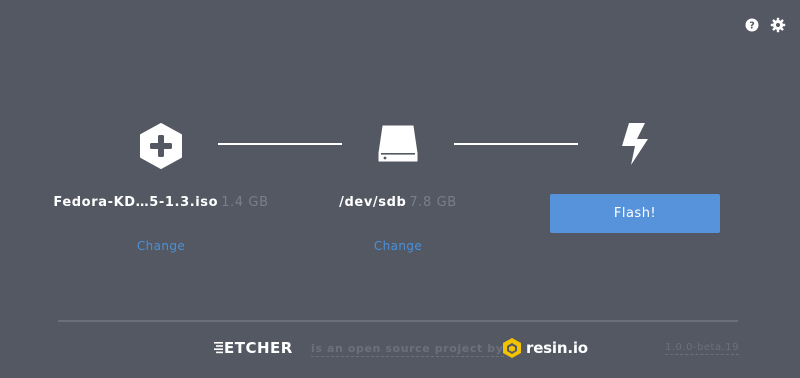 The height and width of the screenshot is (378, 800). What do you see at coordinates (161, 246) in the screenshot?
I see `change-image-link: Change` at bounding box center [161, 246].